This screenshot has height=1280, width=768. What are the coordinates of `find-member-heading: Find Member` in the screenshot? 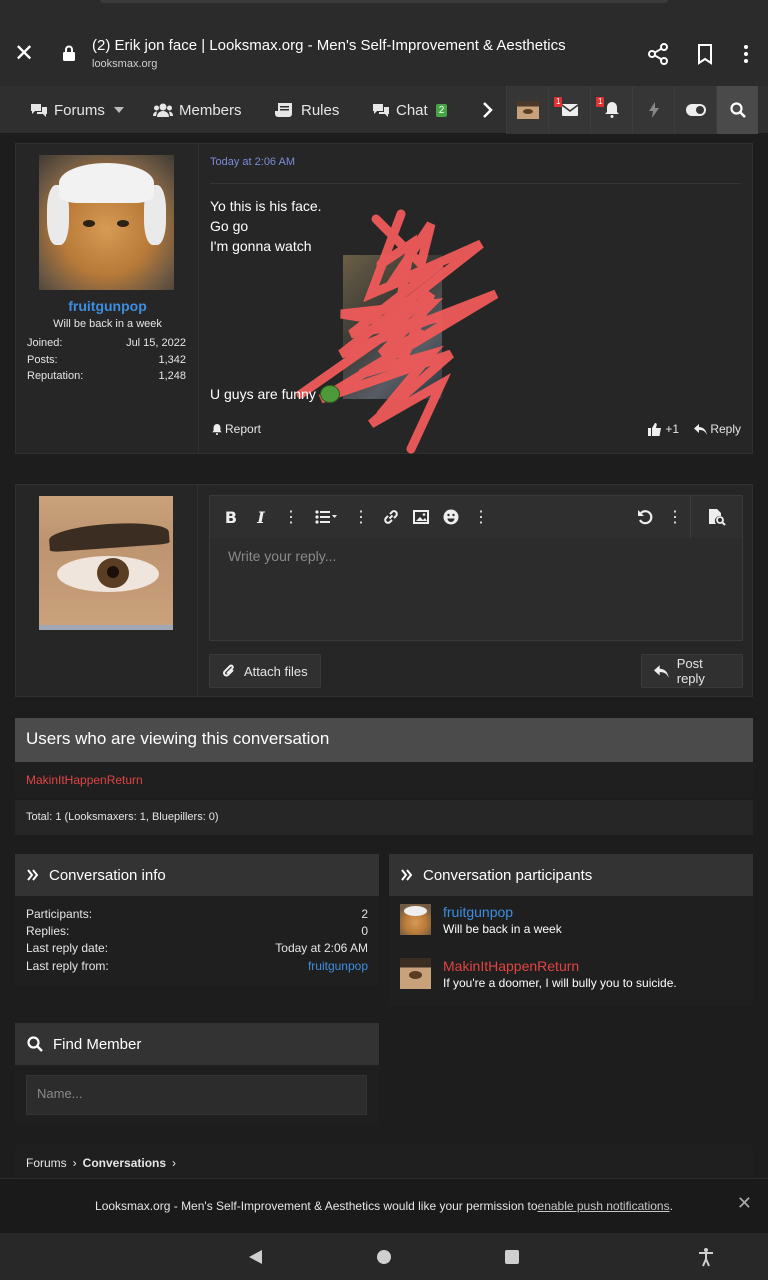 It's located at (197, 1044).